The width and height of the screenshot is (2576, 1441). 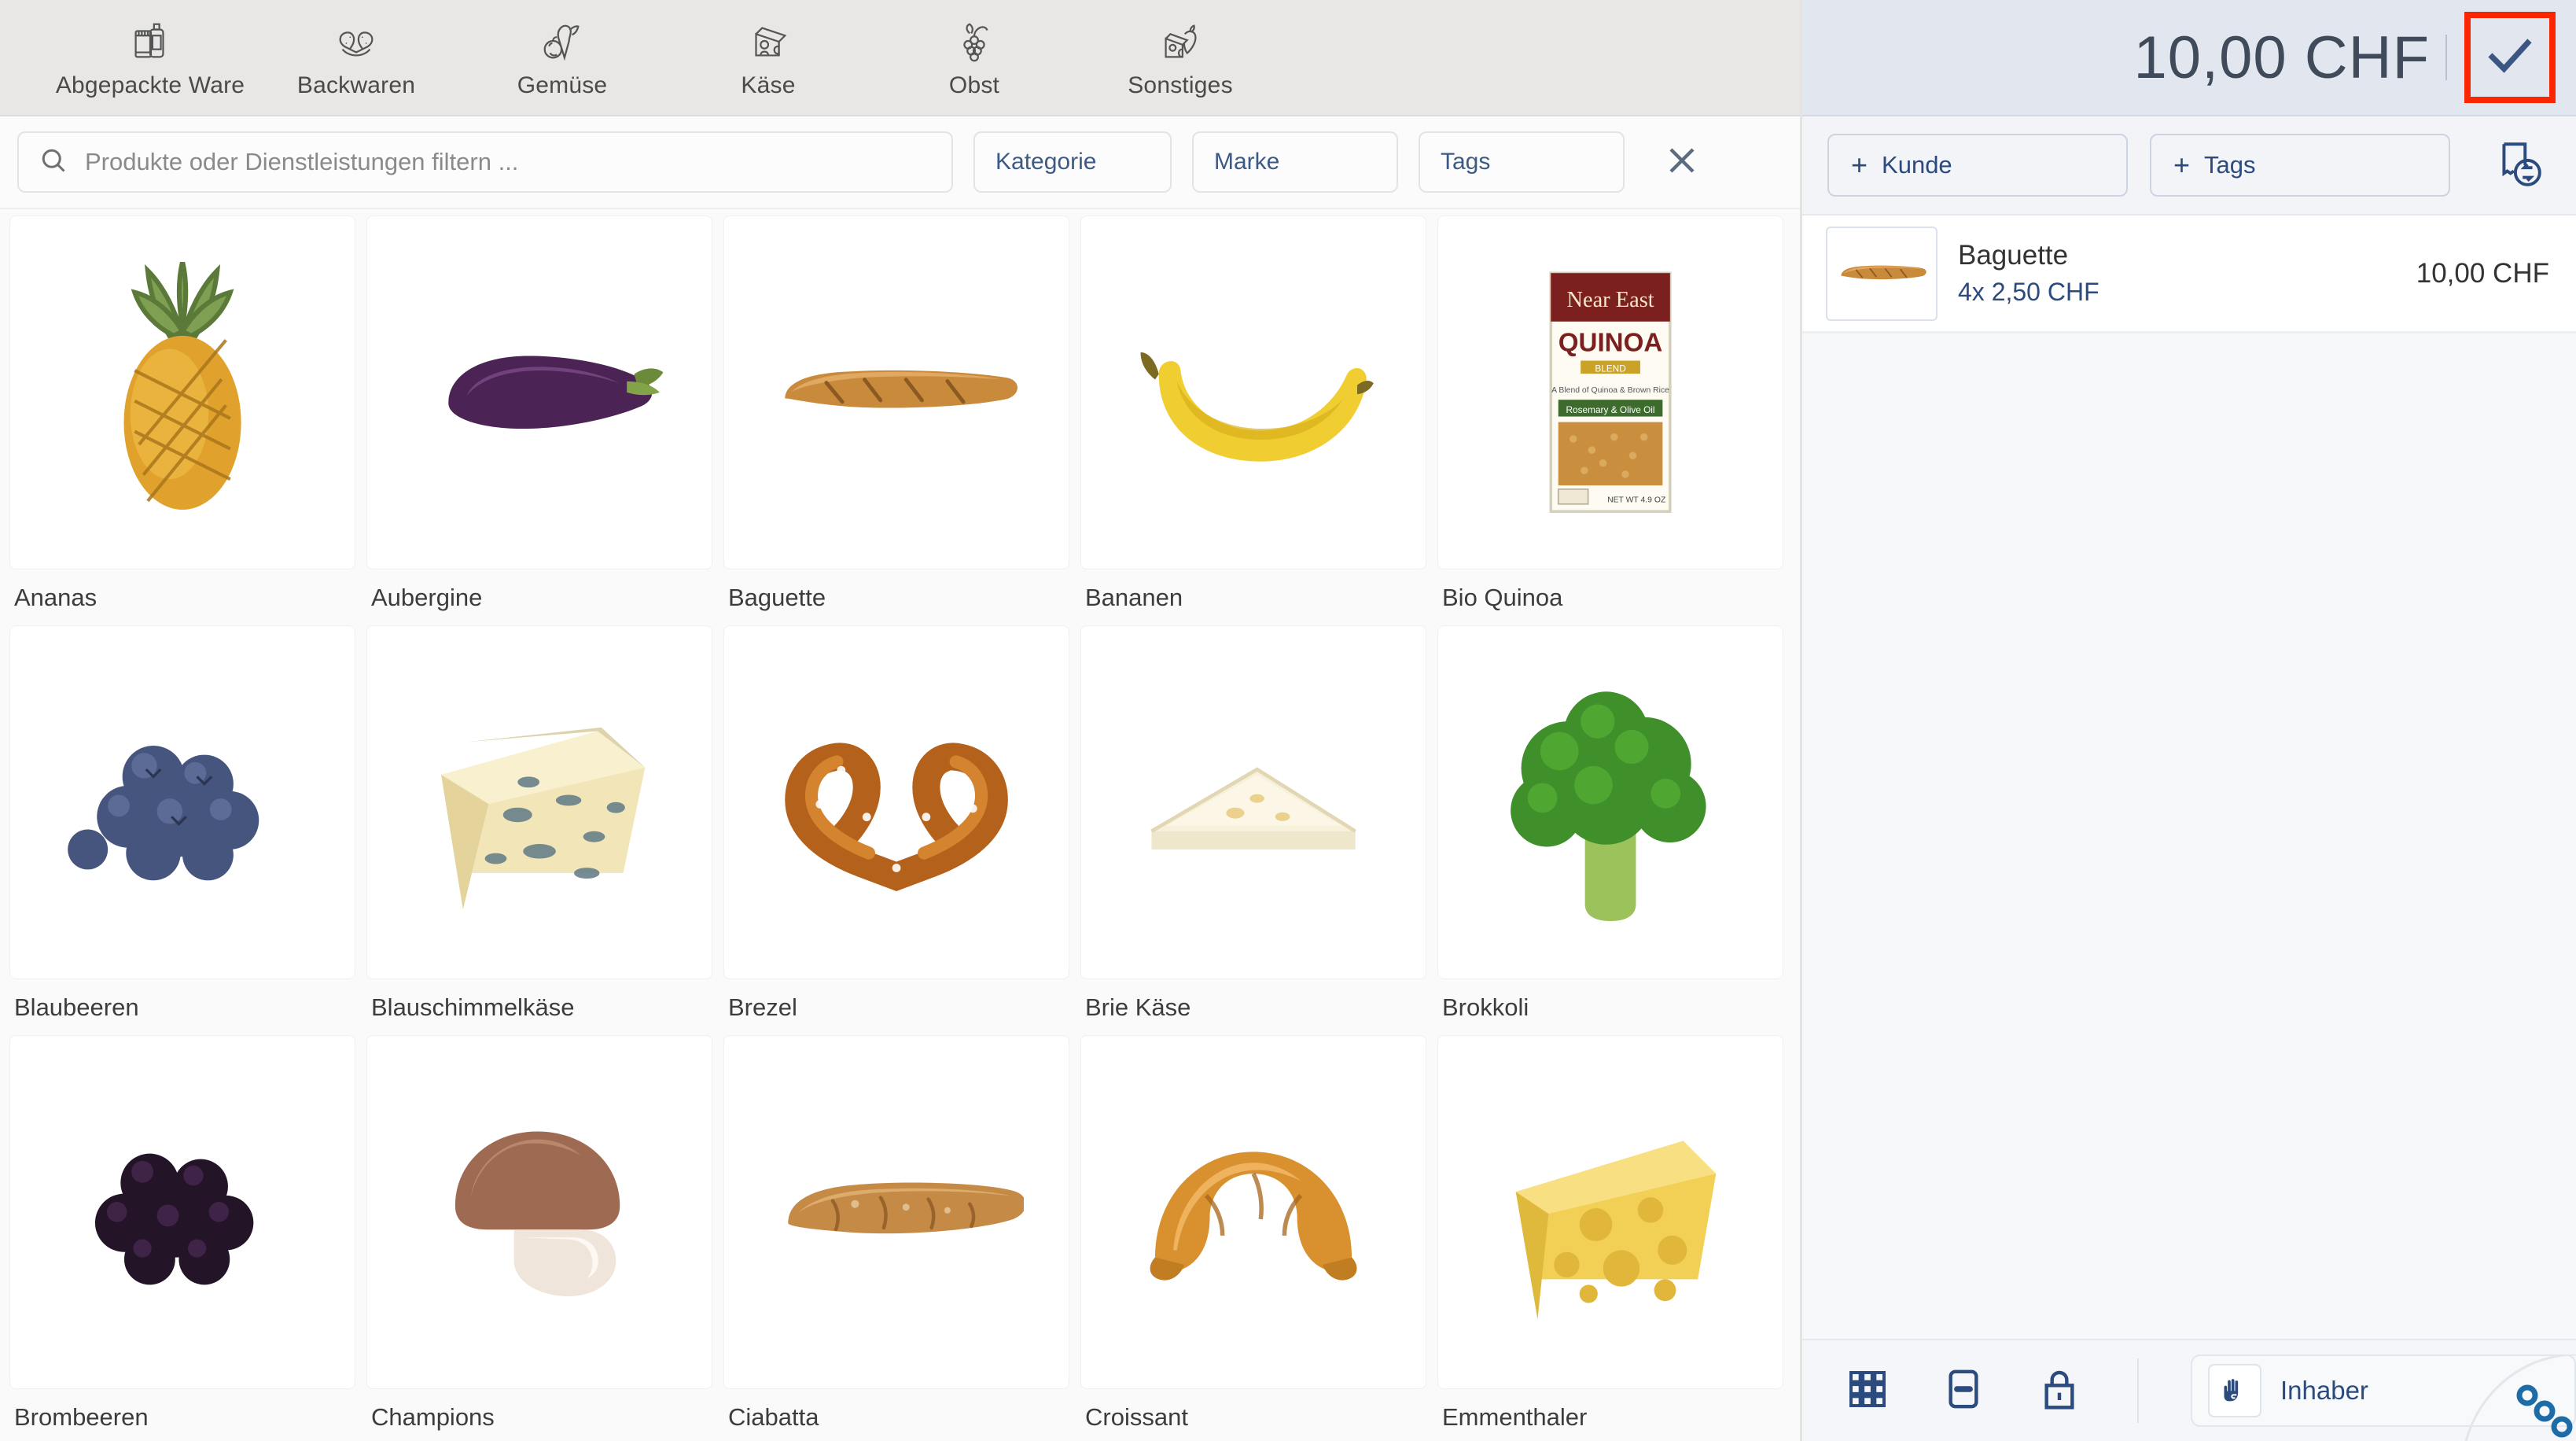 I want to click on hand-icon, so click(x=2234, y=1390).